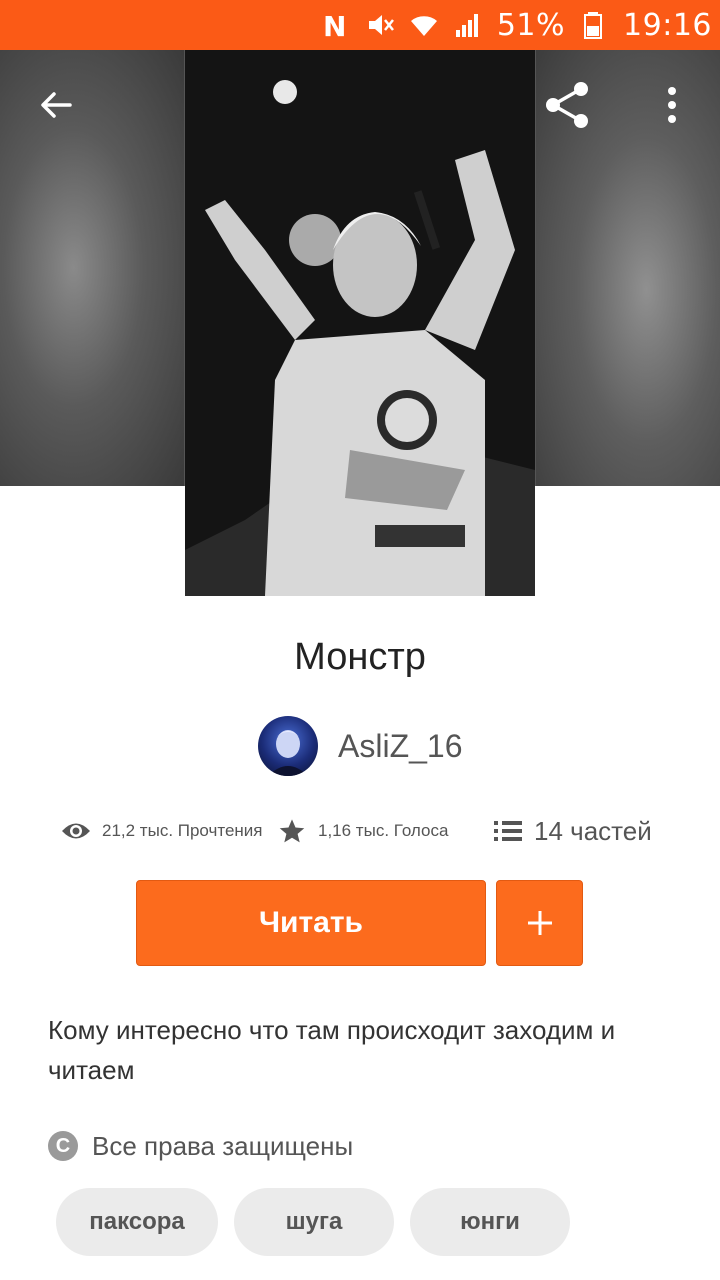 The width and height of the screenshot is (720, 1280). I want to click on parts-stat: 14 частей, so click(573, 831).